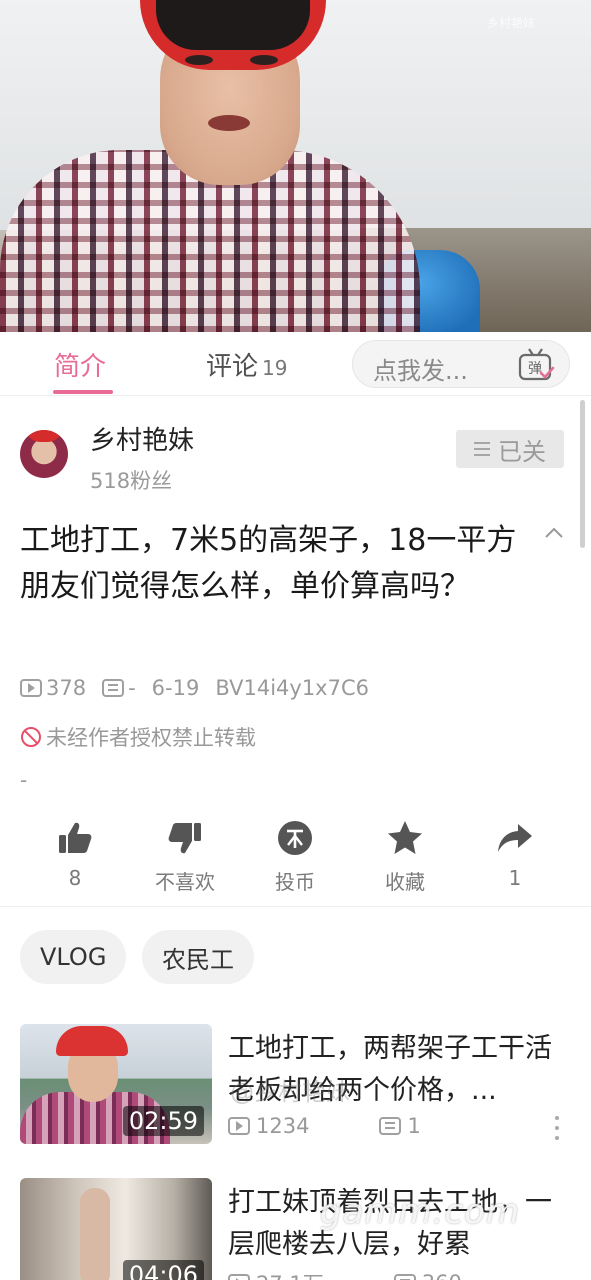  I want to click on danmaku-tv-icon: 弹, so click(536, 365).